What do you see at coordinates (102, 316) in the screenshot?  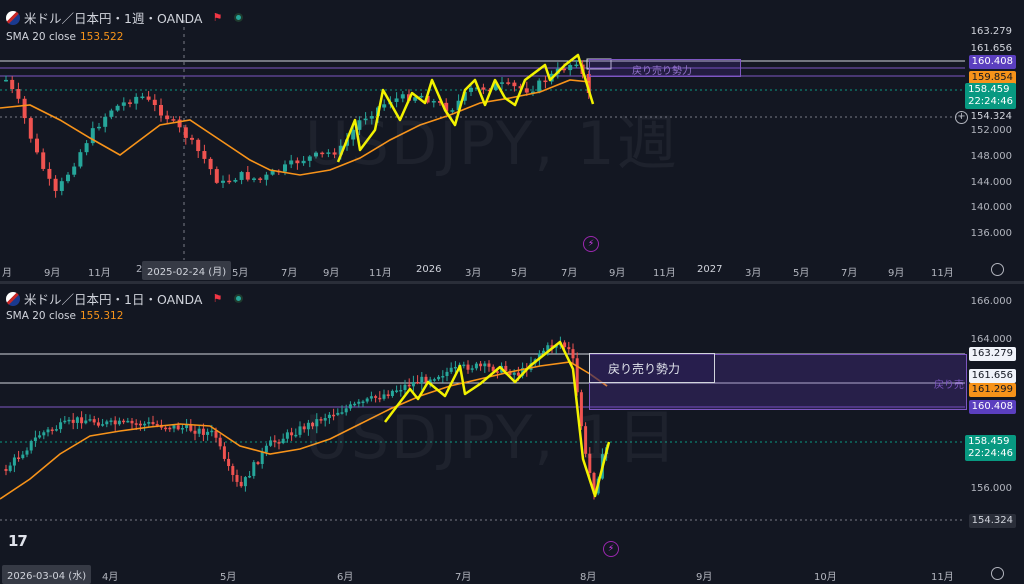 I see `sma-value: 155.312` at bounding box center [102, 316].